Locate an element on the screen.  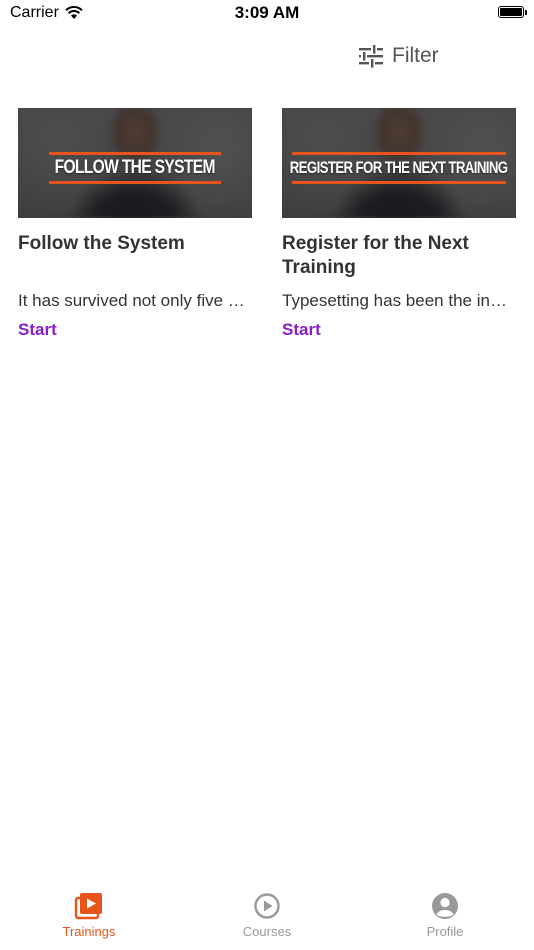
thumbnail-banner: FOLLOW THE SYSTEM is located at coordinates (135, 168).